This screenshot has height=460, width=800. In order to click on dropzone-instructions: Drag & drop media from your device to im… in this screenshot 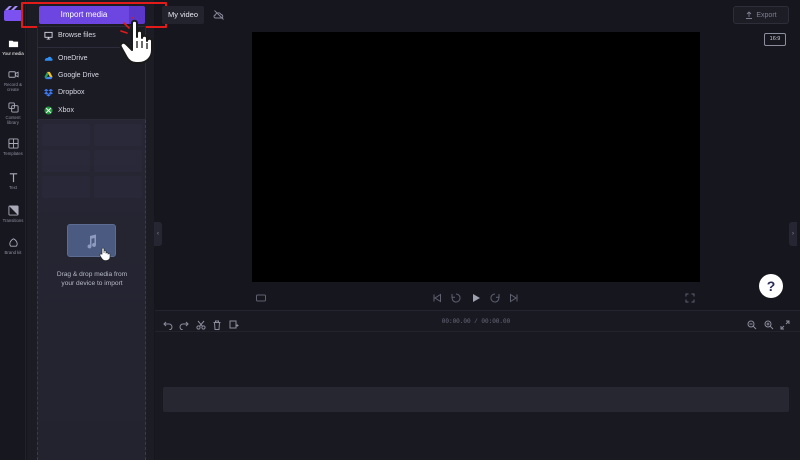, I will do `click(92, 279)`.